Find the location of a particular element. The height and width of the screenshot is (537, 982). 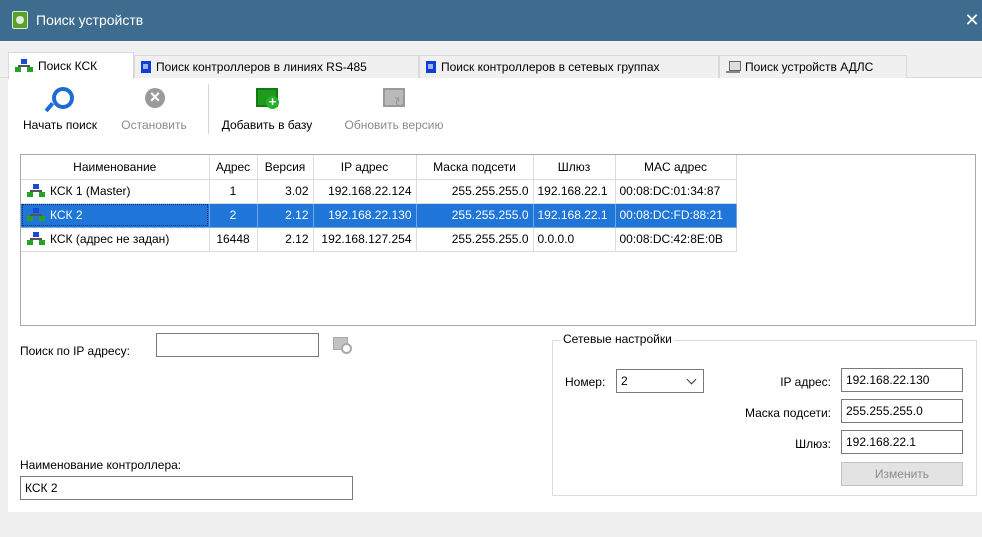

computer-icon is located at coordinates (733, 67).